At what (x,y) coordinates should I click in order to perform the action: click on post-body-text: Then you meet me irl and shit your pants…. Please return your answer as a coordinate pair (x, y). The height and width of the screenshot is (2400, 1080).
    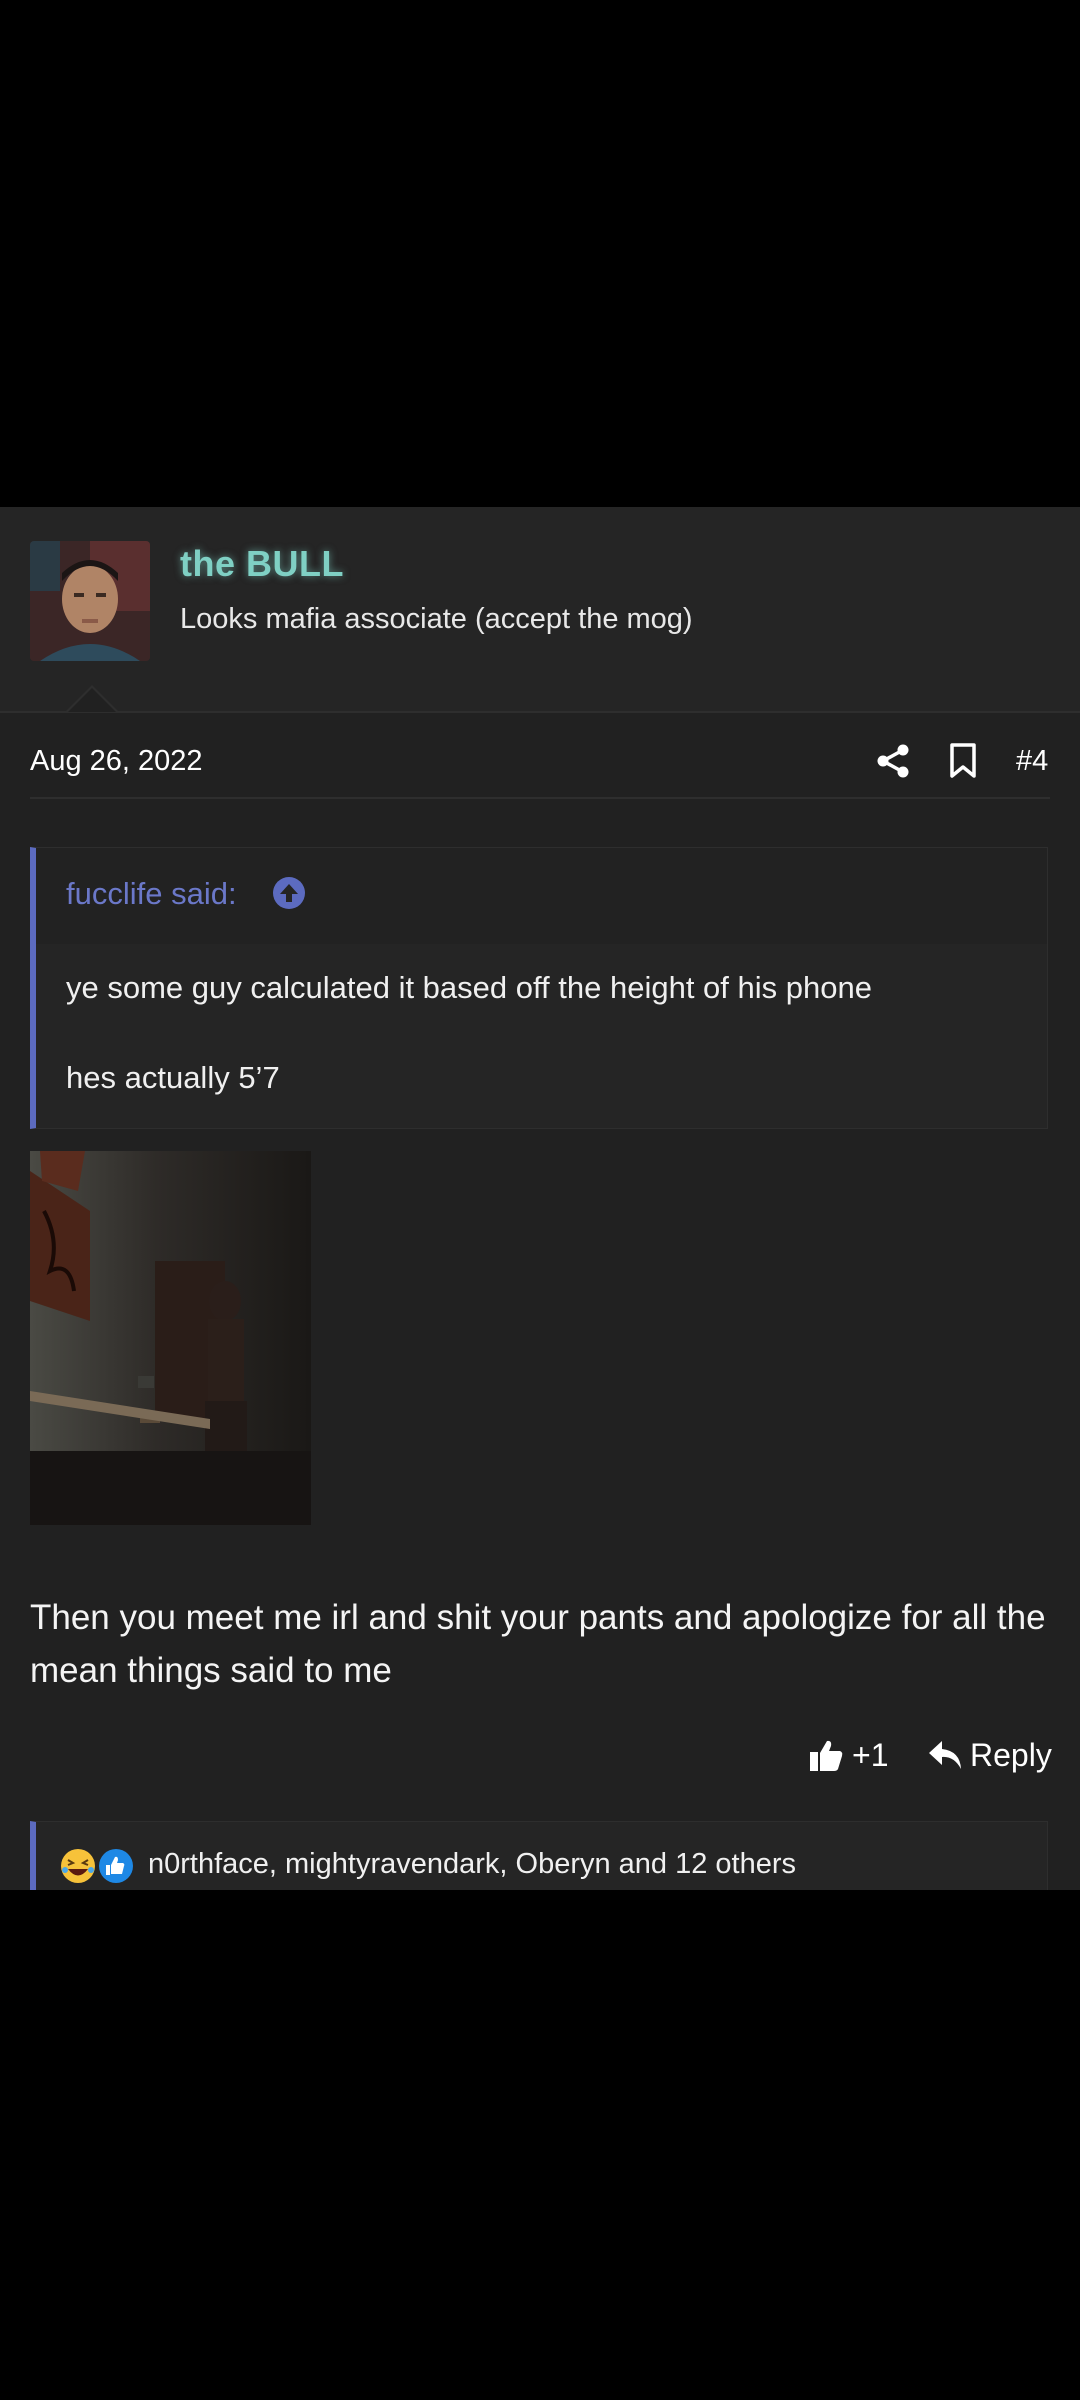
    Looking at the image, I should click on (538, 1644).